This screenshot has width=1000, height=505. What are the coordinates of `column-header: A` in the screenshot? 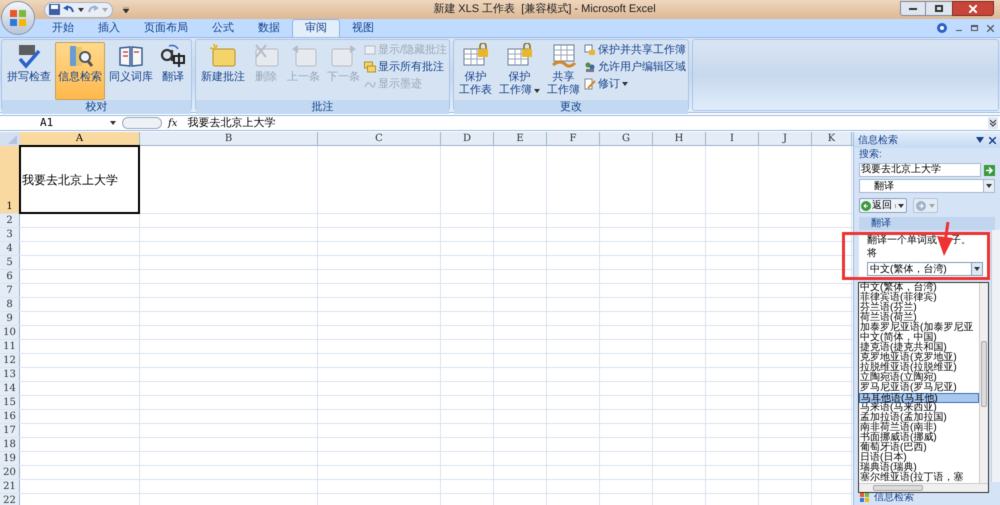 It's located at (80, 138).